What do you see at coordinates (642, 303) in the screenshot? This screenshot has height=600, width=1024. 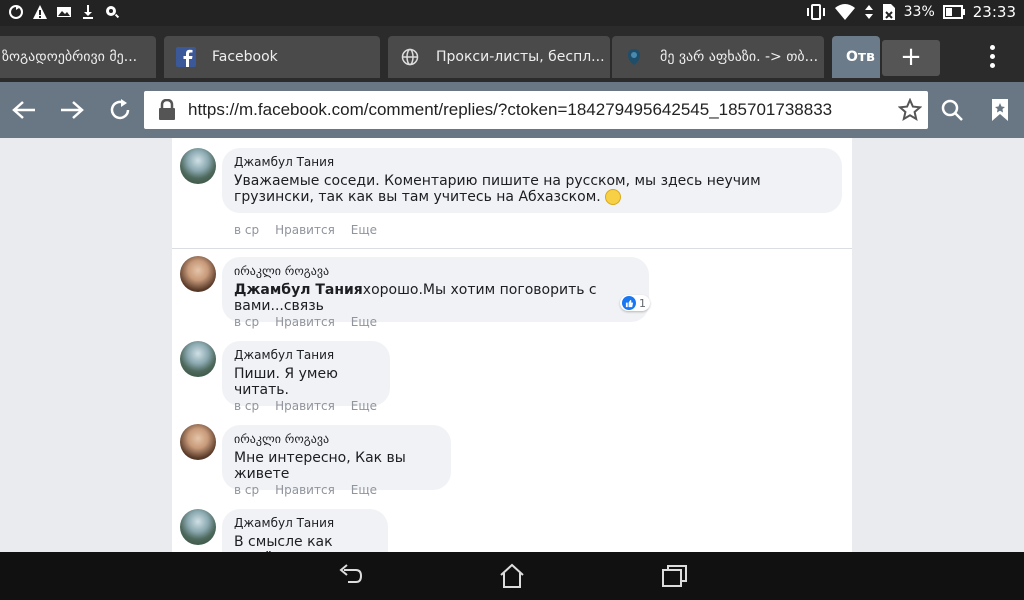 I see `reaction-number: 1` at bounding box center [642, 303].